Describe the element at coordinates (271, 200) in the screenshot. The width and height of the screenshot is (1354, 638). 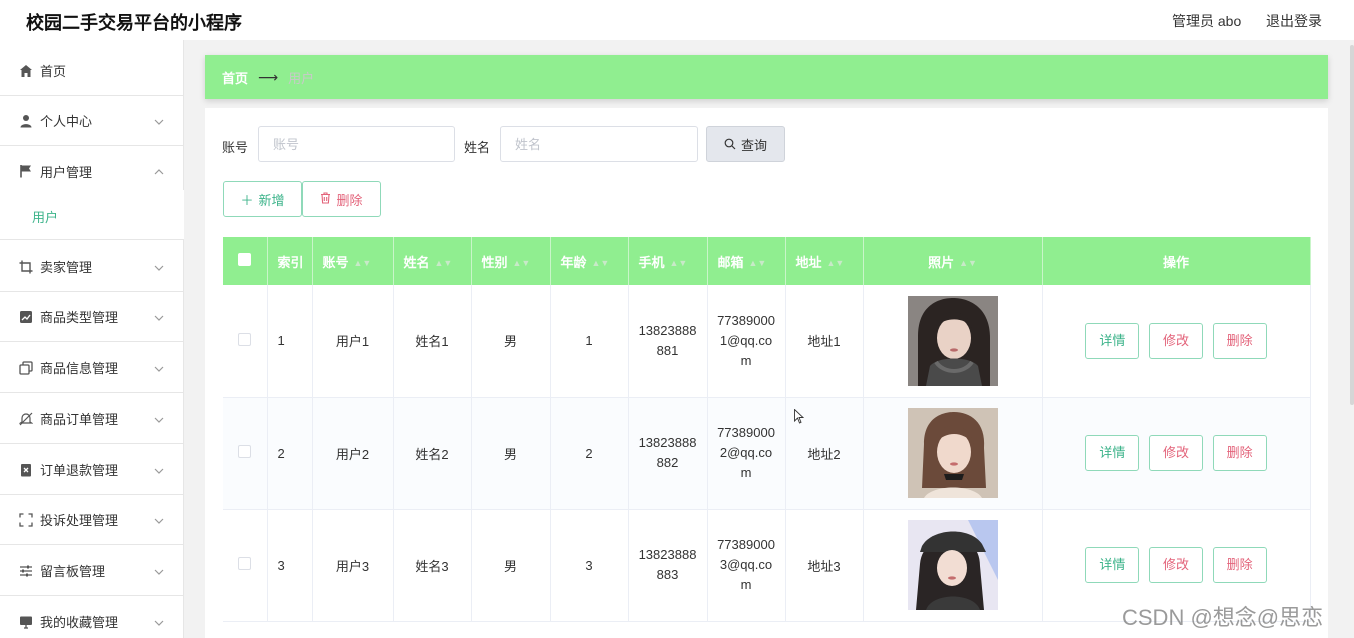
I see `add-button-label: 新增` at that location.